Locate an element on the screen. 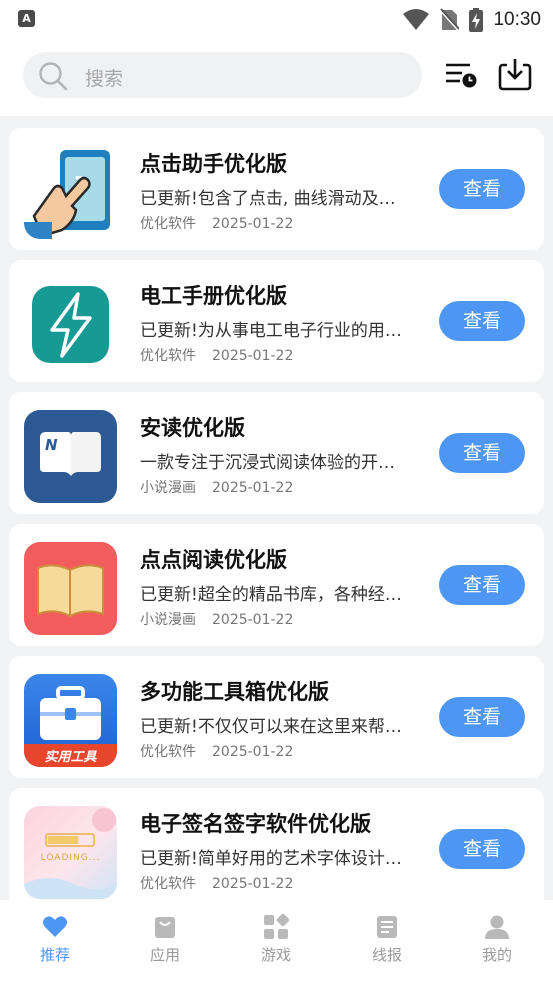 Image resolution: width=553 pixels, height=983 pixels. no-sim-icon is located at coordinates (449, 19).